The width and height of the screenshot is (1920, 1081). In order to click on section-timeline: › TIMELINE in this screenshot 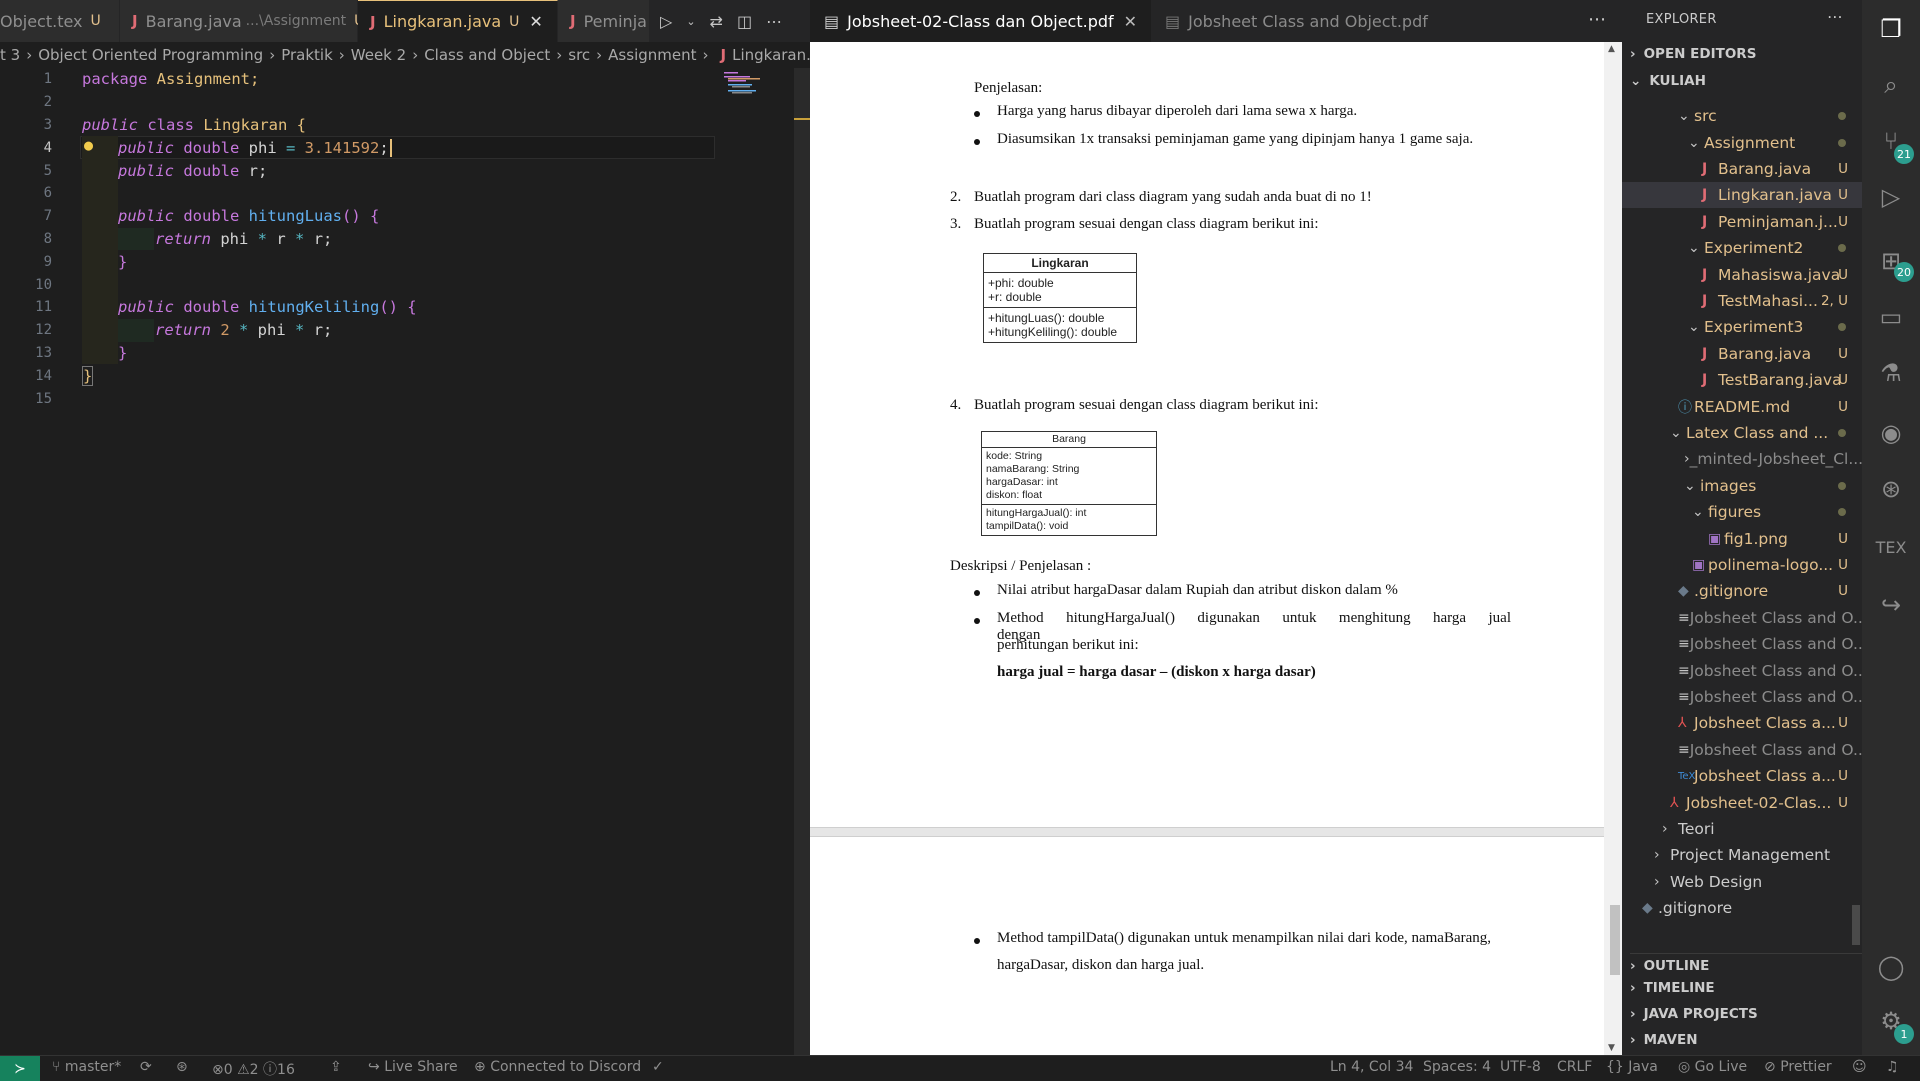, I will do `click(1672, 988)`.